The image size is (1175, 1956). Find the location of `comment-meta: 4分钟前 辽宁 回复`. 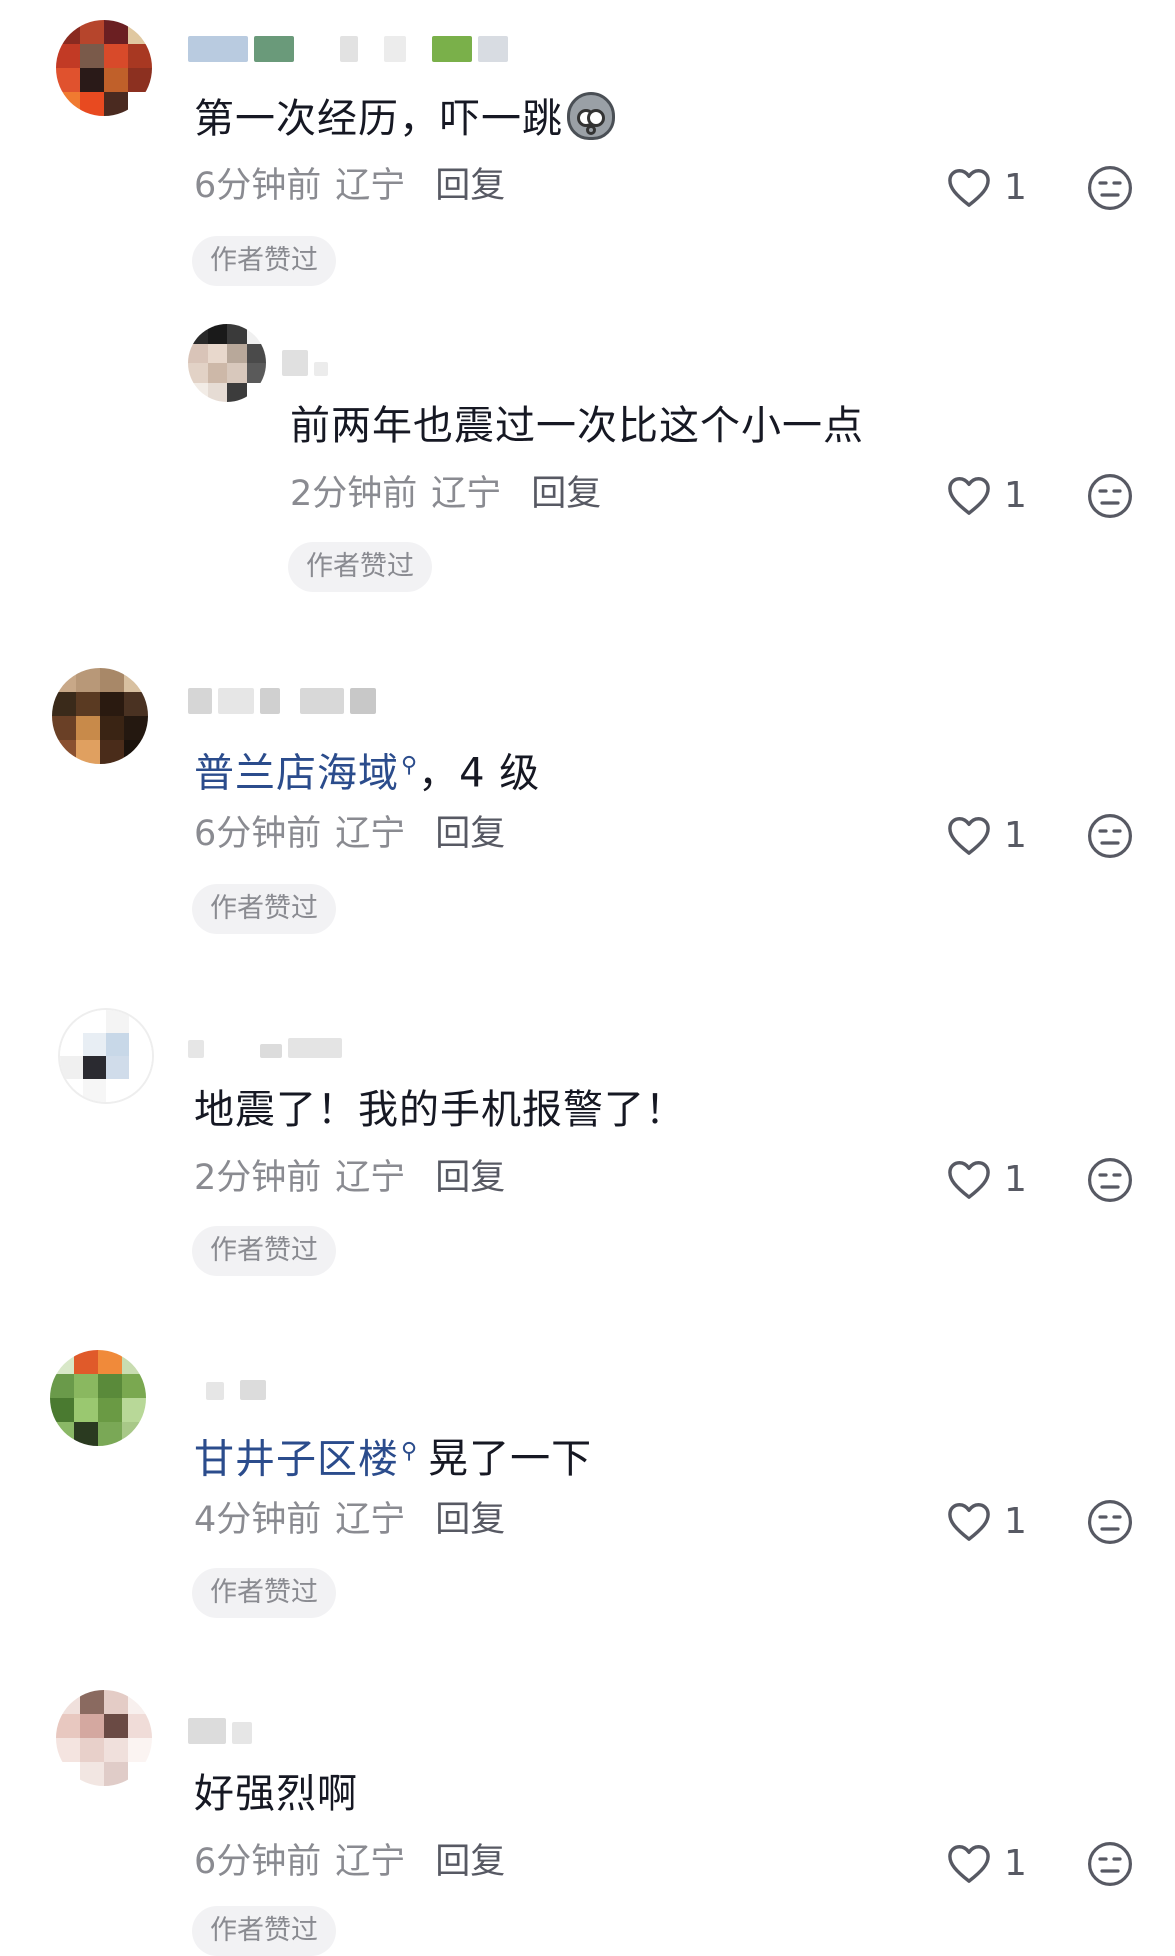

comment-meta: 4分钟前 辽宁 回复 is located at coordinates (349, 1520).